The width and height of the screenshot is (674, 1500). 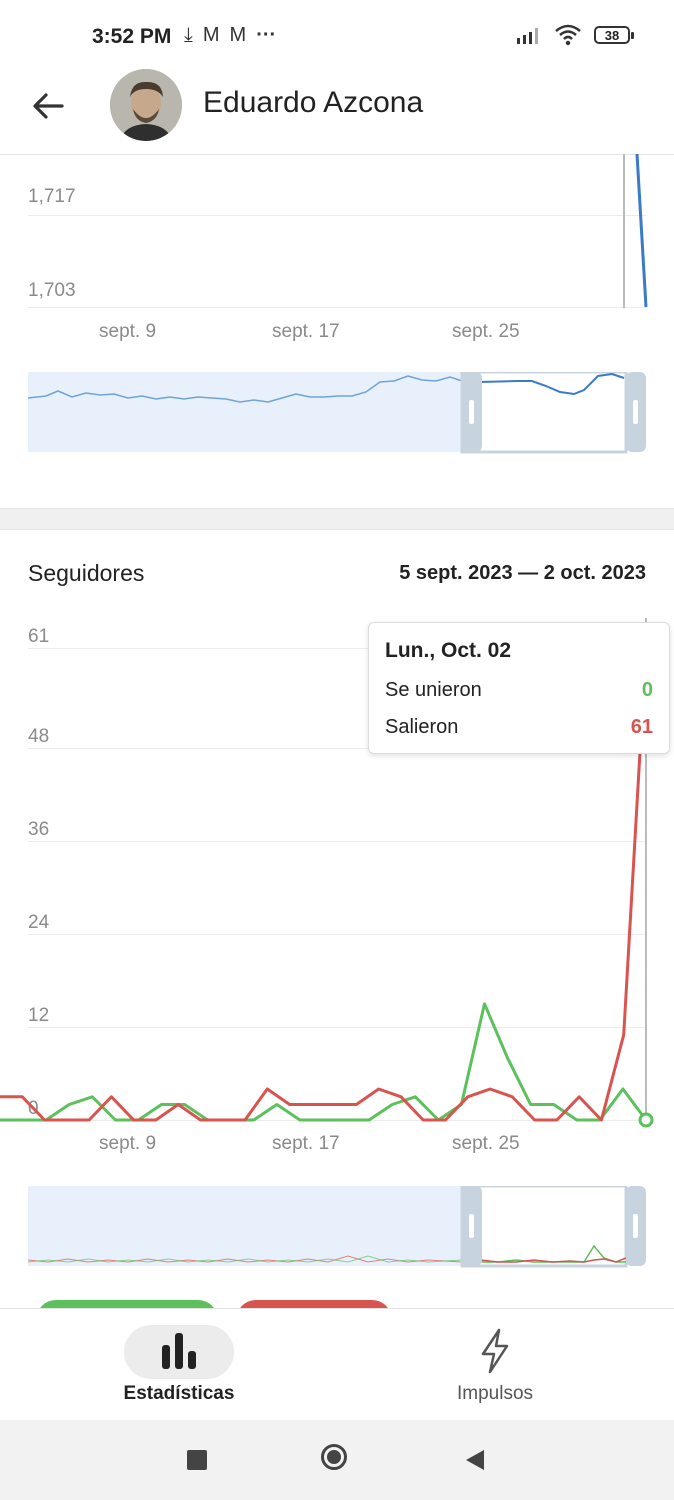 What do you see at coordinates (337, 519) in the screenshot?
I see `section-divider` at bounding box center [337, 519].